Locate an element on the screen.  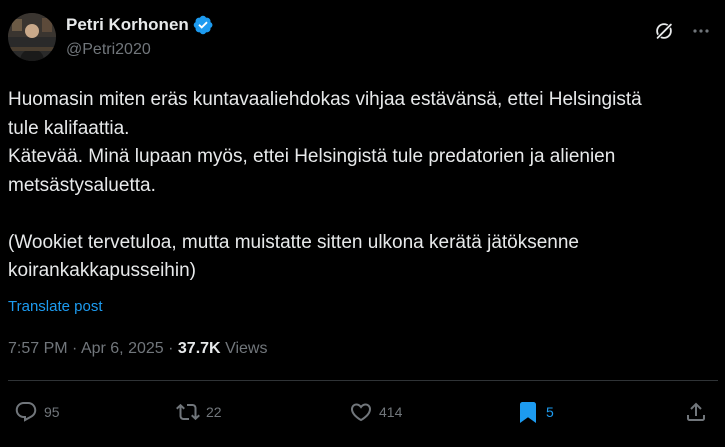
tweet-text-line: koirankakkapusseihin) is located at coordinates (102, 270).